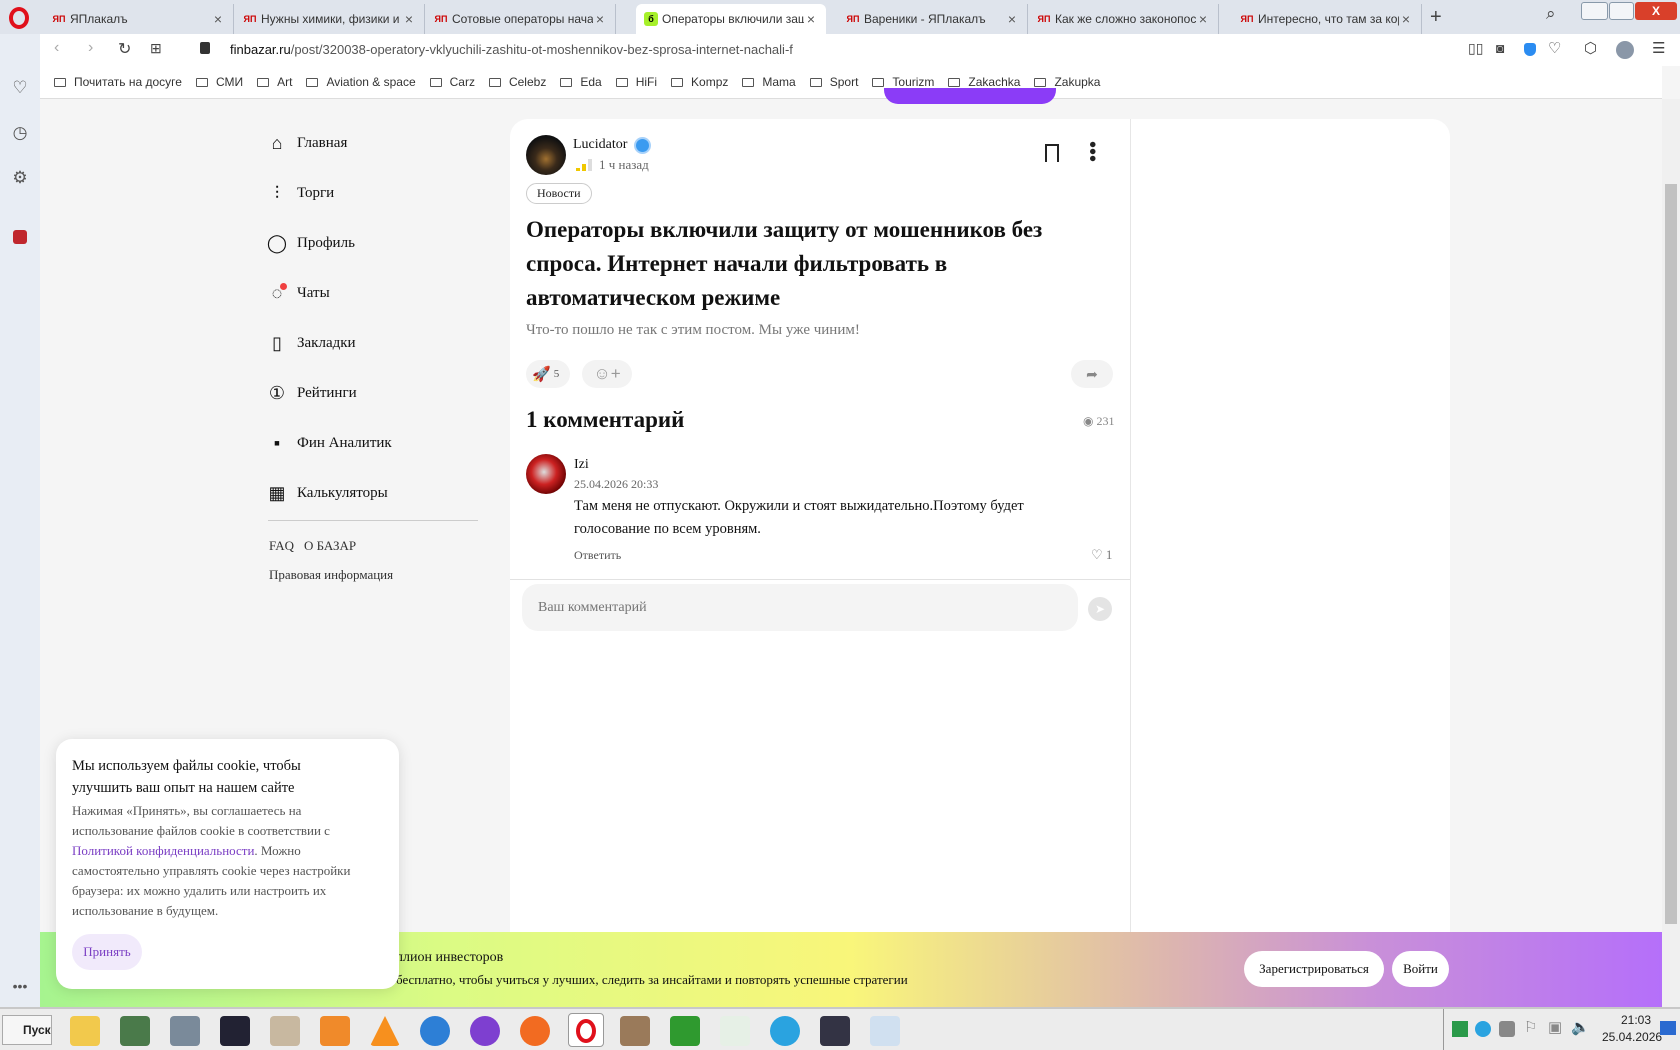  I want to click on tab-1: ЯП ЯПлакалъ ×, so click(139, 19).